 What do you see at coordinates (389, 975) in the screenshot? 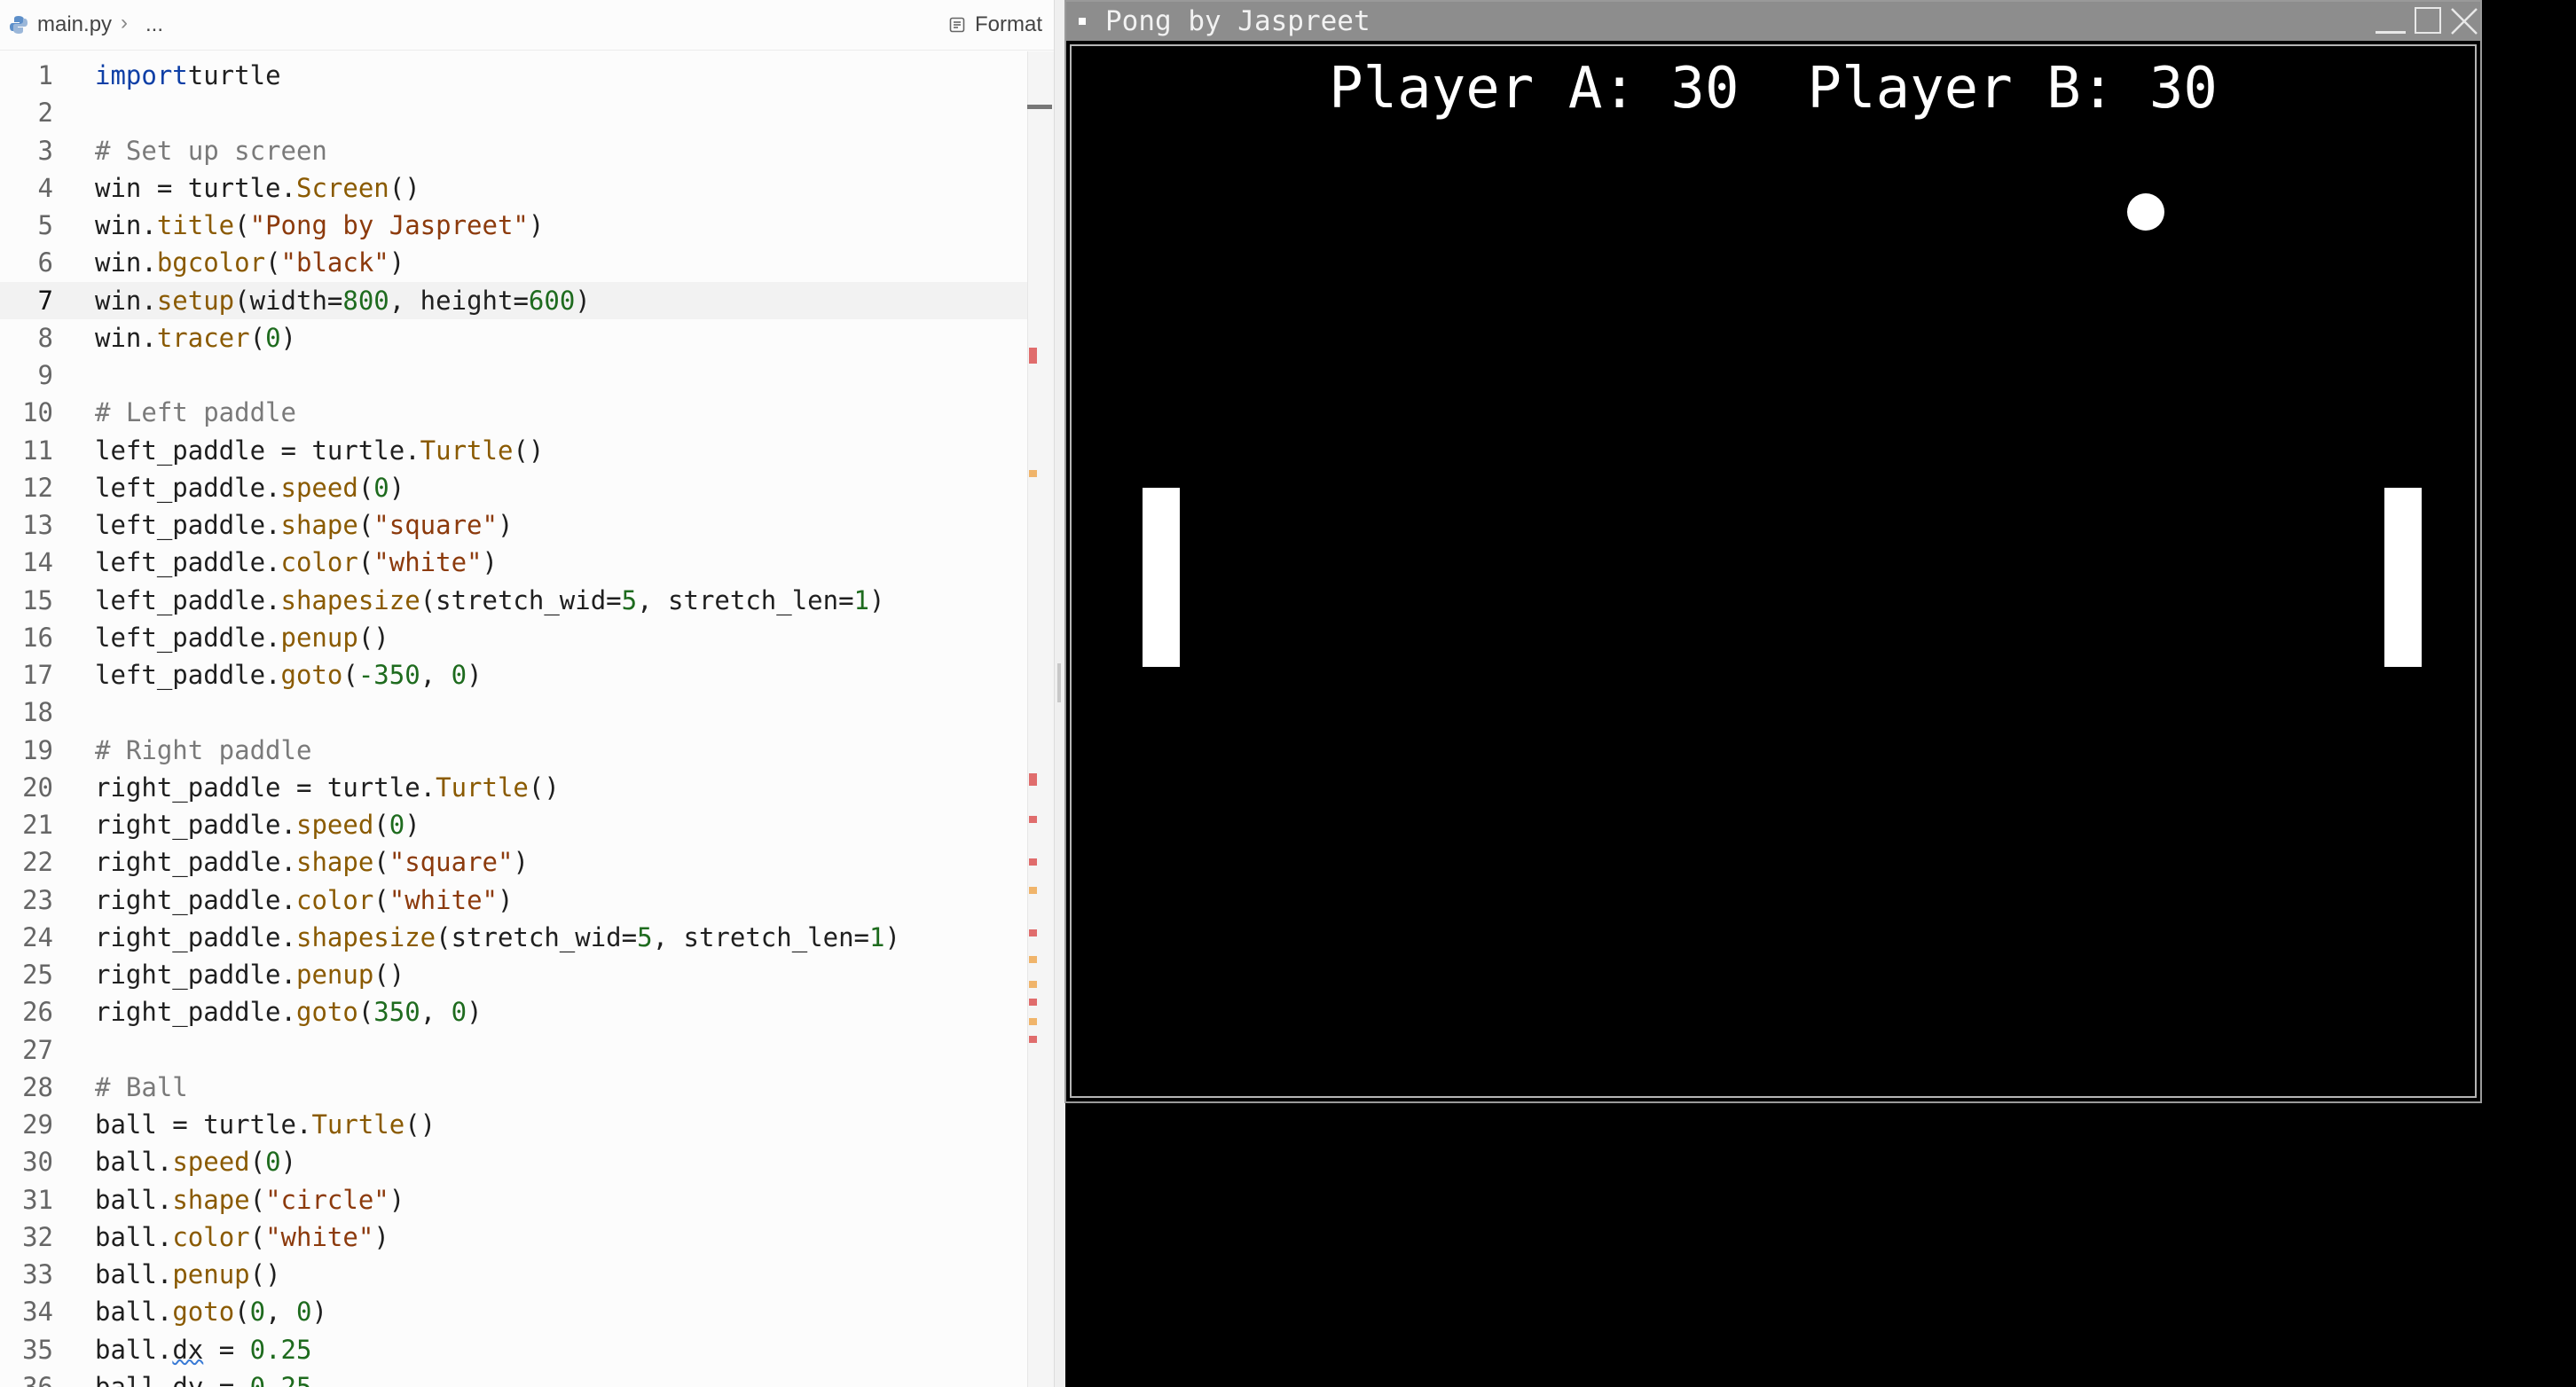
I see `code-token: ()` at bounding box center [389, 975].